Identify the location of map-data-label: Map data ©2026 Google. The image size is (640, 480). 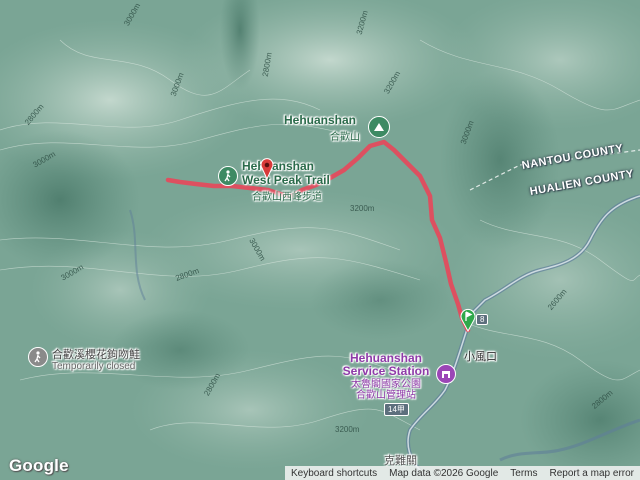
(444, 473).